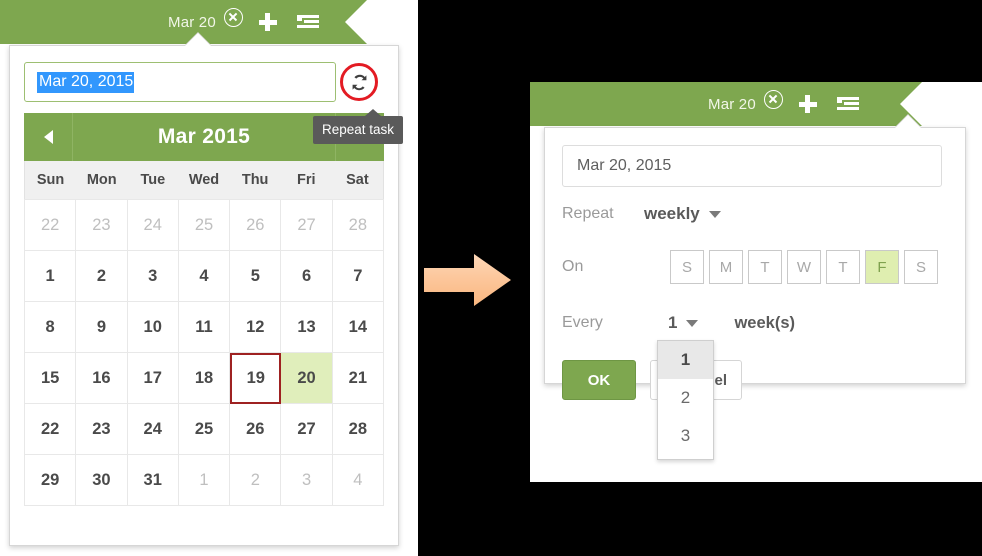  Describe the element at coordinates (153, 327) in the screenshot. I see `calendar-day-cell: 10` at that location.